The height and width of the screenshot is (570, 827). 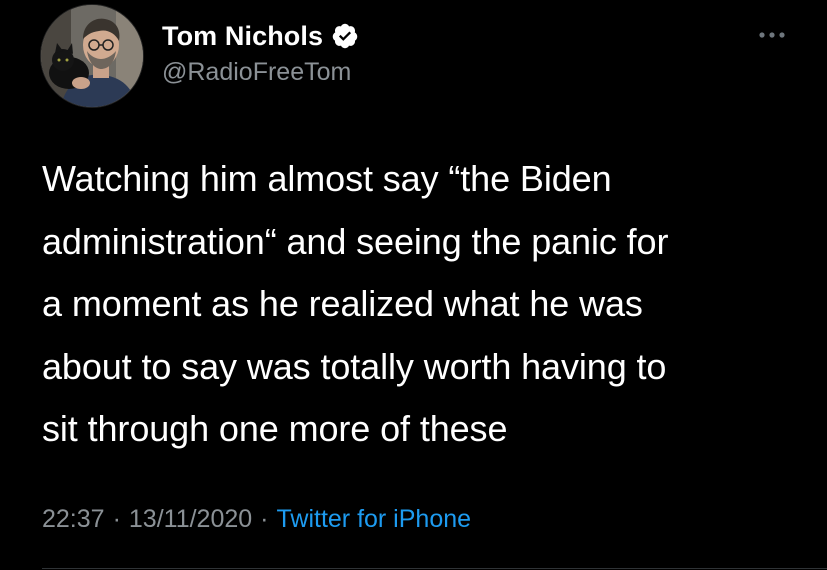 I want to click on display-name: Tom Nichols, so click(x=242, y=36).